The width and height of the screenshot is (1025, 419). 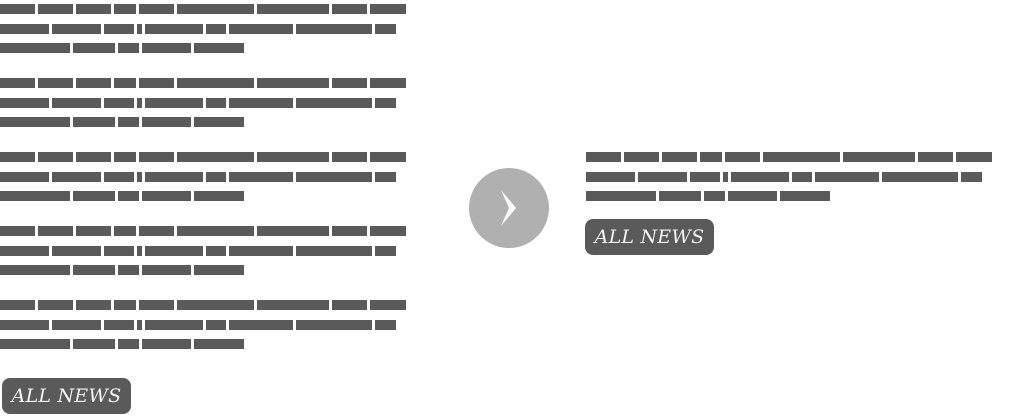 I want to click on news-list-collapsed, so click(x=791, y=176).